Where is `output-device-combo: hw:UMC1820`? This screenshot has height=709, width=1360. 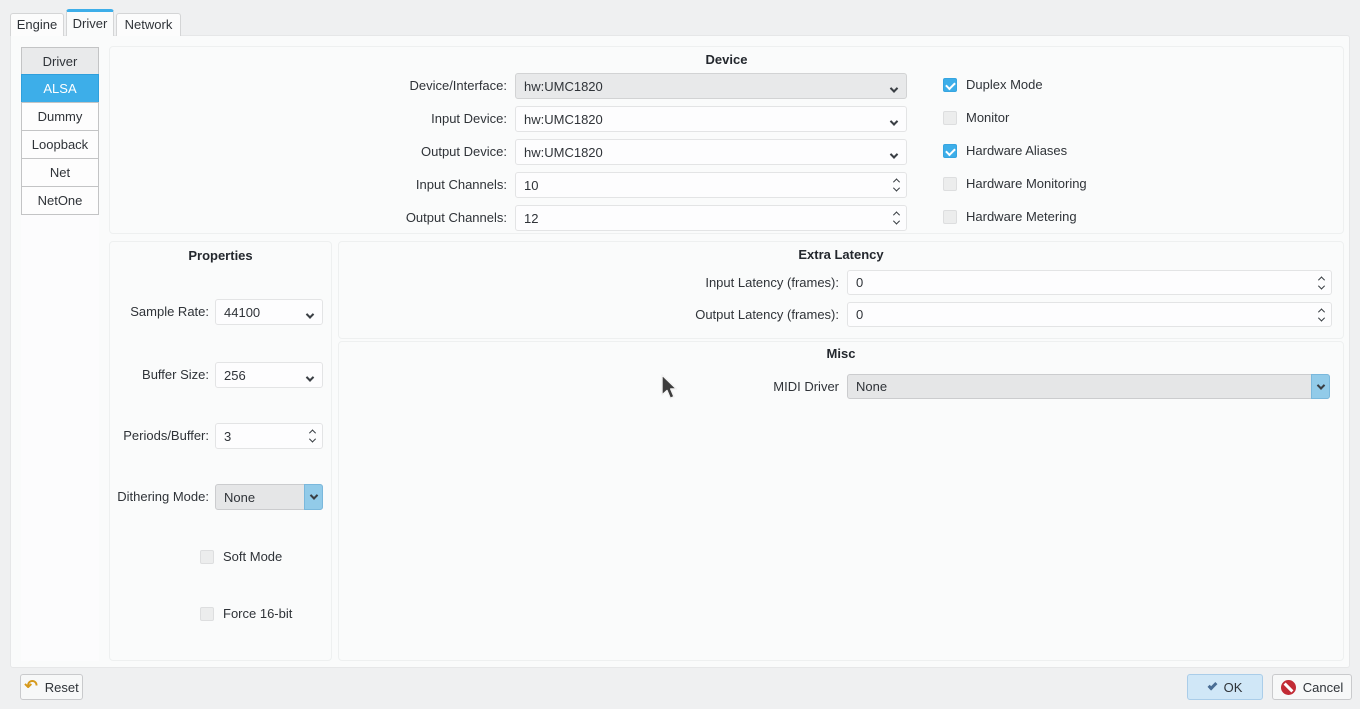 output-device-combo: hw:UMC1820 is located at coordinates (711, 152).